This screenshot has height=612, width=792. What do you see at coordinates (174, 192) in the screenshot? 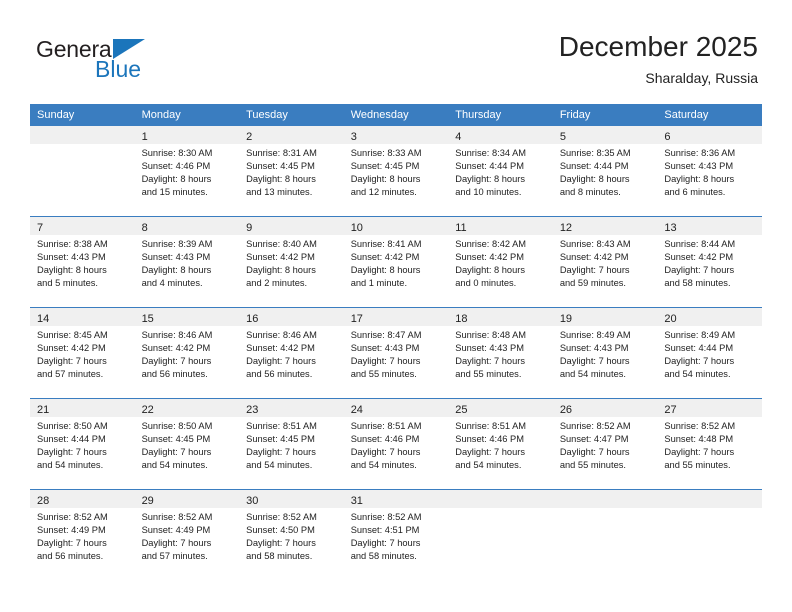
I see `daylight-text-line2: and 15 minutes.` at bounding box center [174, 192].